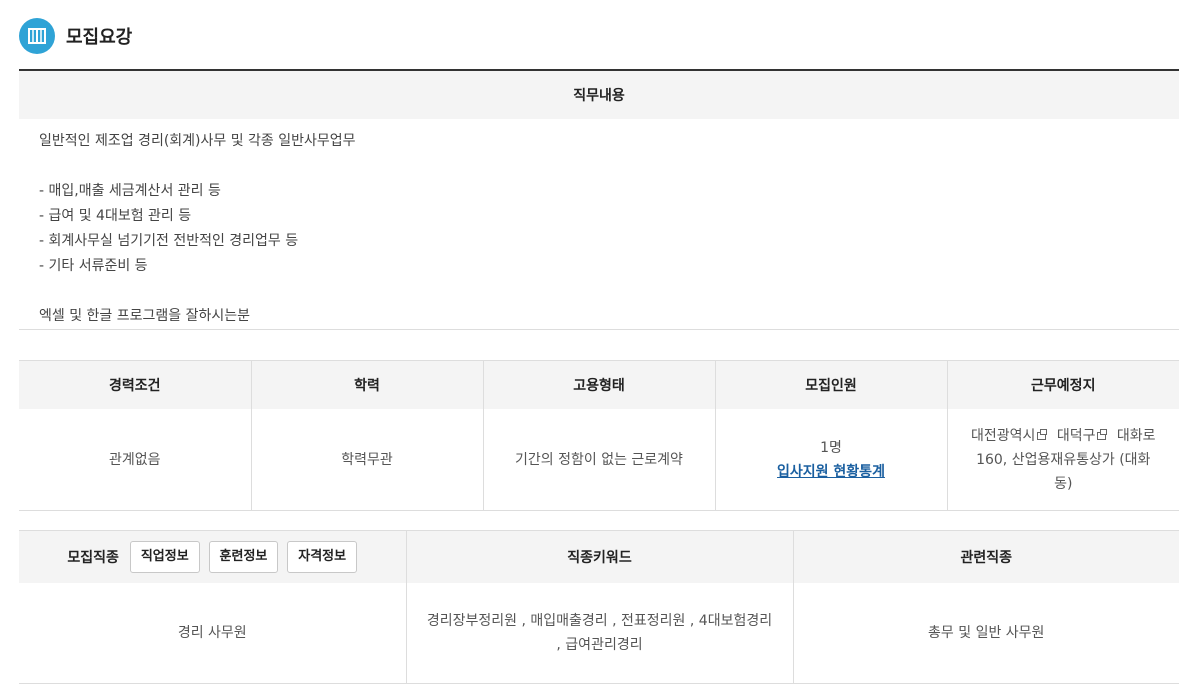 The height and width of the screenshot is (693, 1189). Describe the element at coordinates (197, 141) in the screenshot. I see `job-description-line: 일반적인 제조업 경리(회계)사무 및 각종 일반사무업무` at that location.